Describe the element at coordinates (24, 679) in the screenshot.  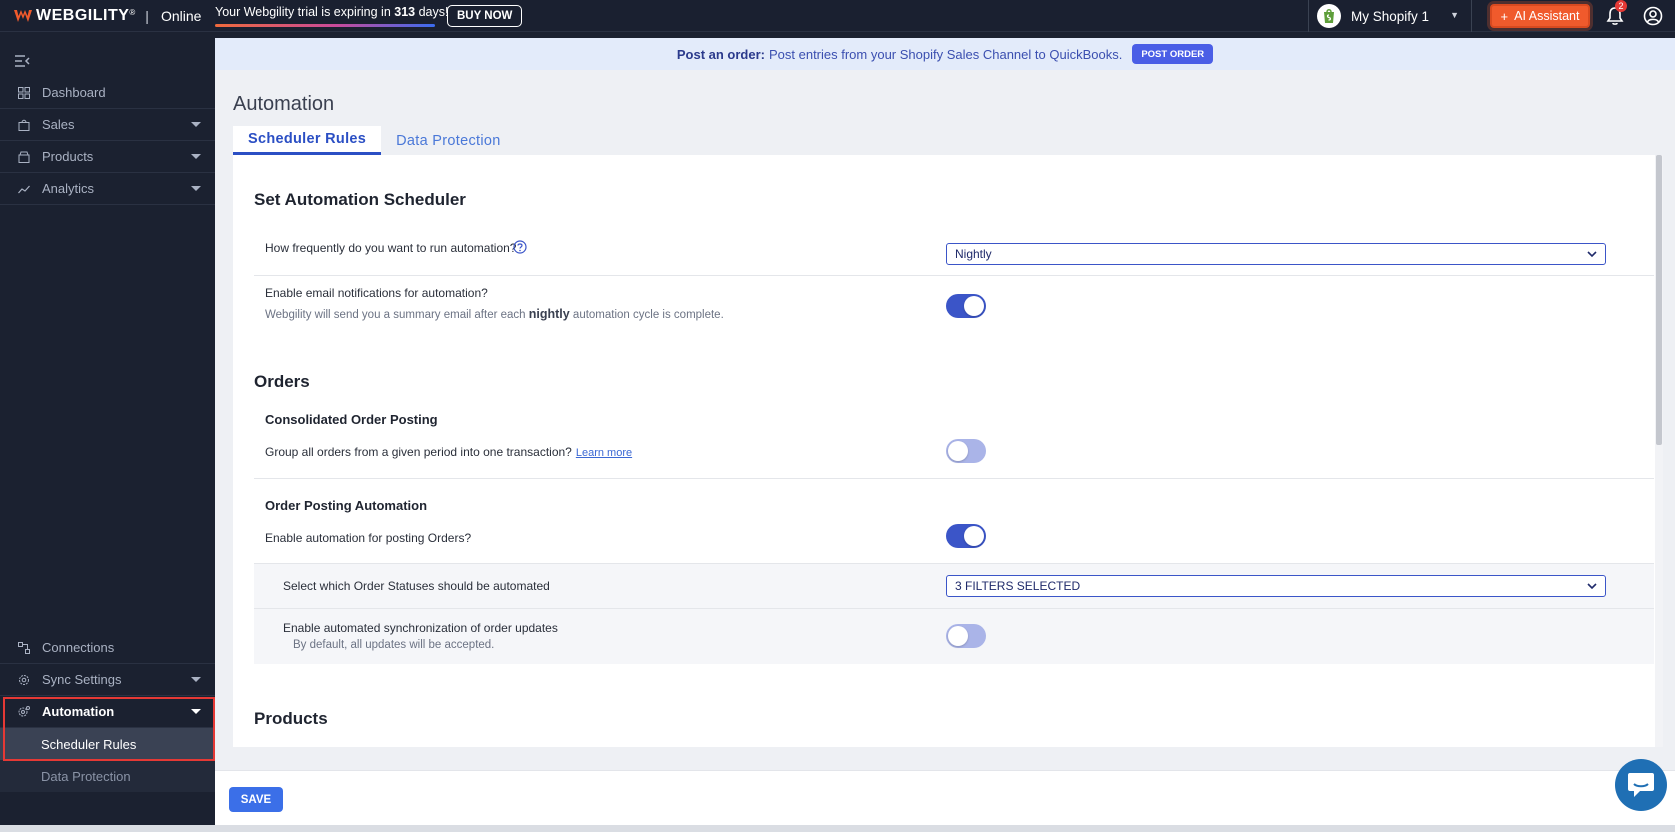
I see `gear-icon` at that location.